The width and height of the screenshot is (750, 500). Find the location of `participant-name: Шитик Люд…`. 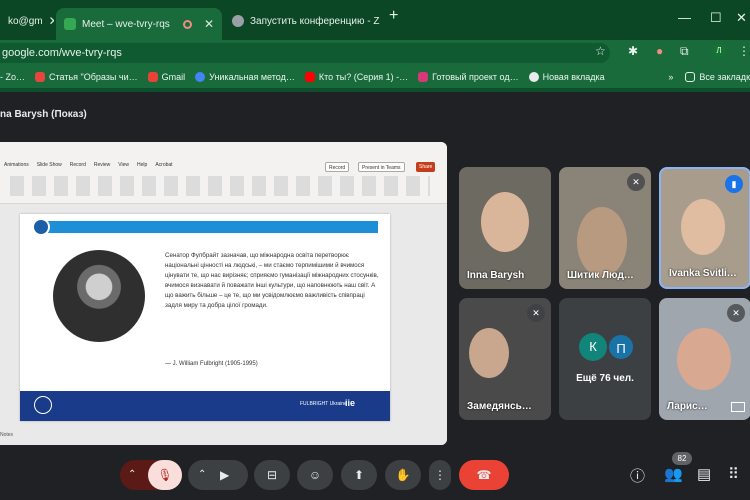

participant-name: Шитик Люд… is located at coordinates (600, 275).